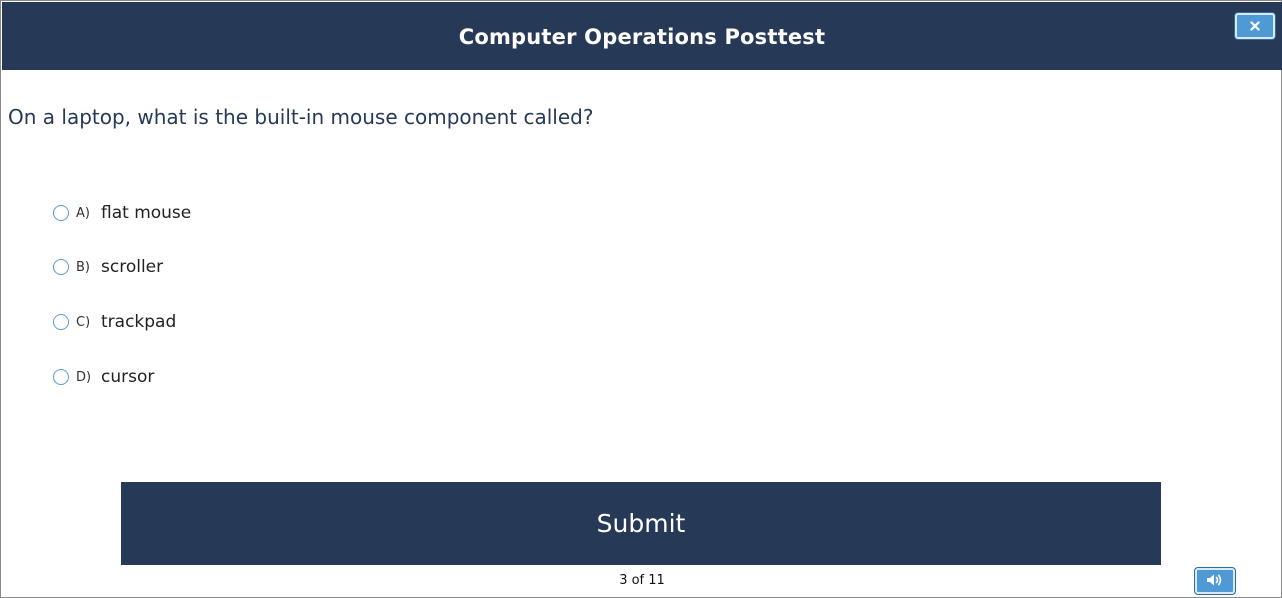 The width and height of the screenshot is (1282, 598). What do you see at coordinates (146, 213) in the screenshot?
I see `option-label: flat mouse` at bounding box center [146, 213].